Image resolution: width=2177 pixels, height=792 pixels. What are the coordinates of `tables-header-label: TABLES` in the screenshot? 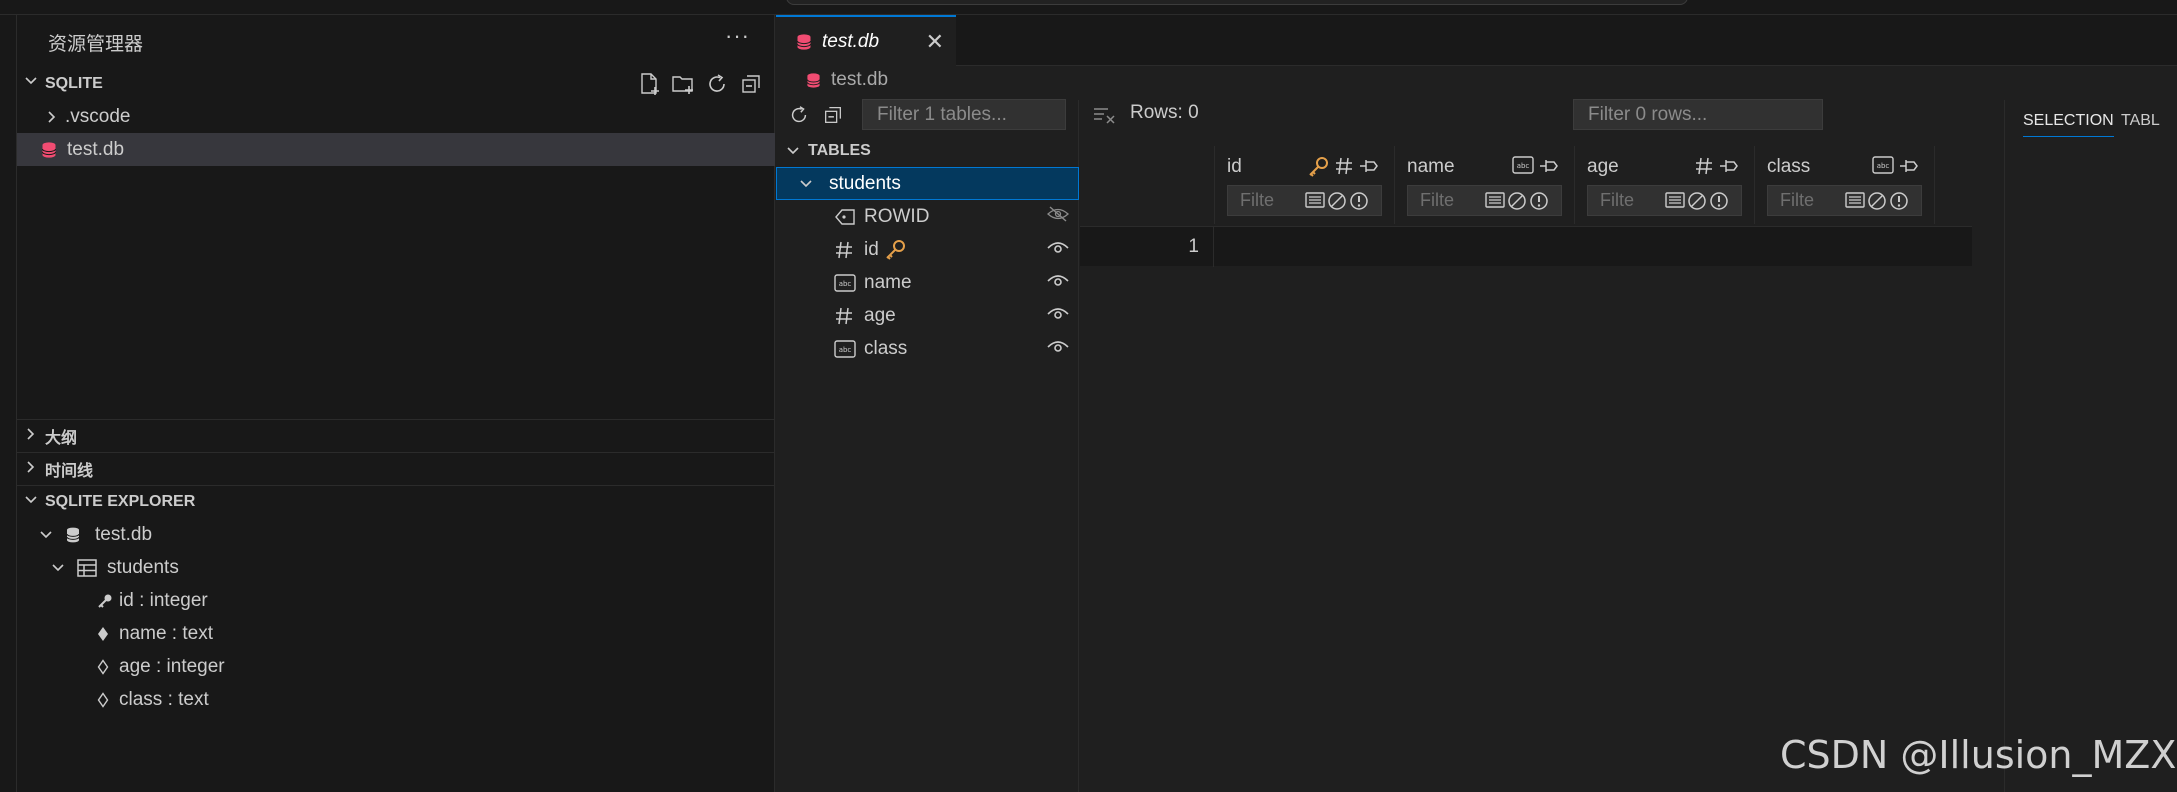 It's located at (839, 150).